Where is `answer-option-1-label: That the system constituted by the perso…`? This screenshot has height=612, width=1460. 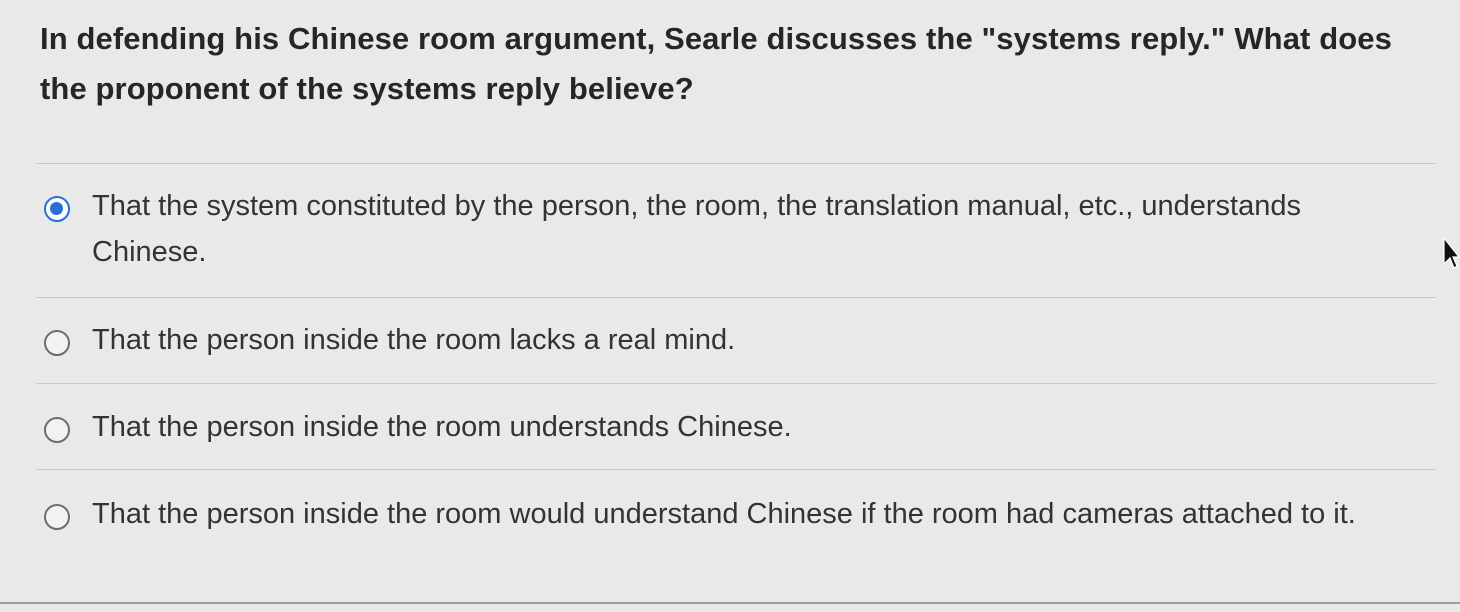 answer-option-1-label: That the system constituted by the perso… is located at coordinates (696, 229).